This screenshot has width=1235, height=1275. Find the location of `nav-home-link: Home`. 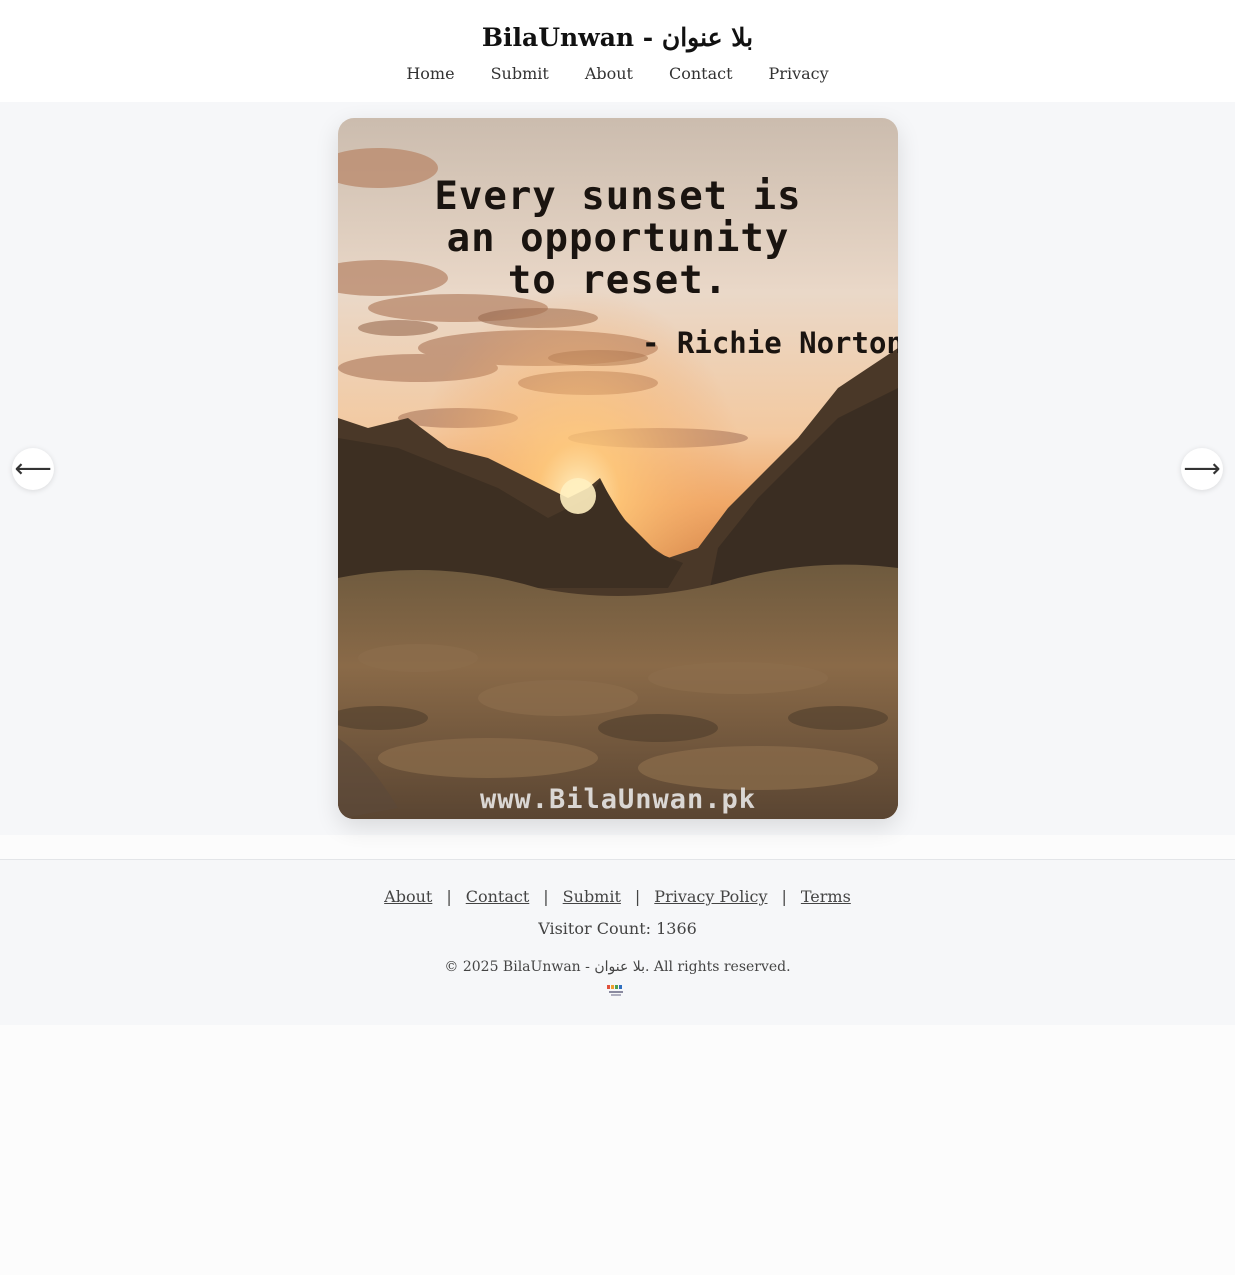

nav-home-link: Home is located at coordinates (430, 74).